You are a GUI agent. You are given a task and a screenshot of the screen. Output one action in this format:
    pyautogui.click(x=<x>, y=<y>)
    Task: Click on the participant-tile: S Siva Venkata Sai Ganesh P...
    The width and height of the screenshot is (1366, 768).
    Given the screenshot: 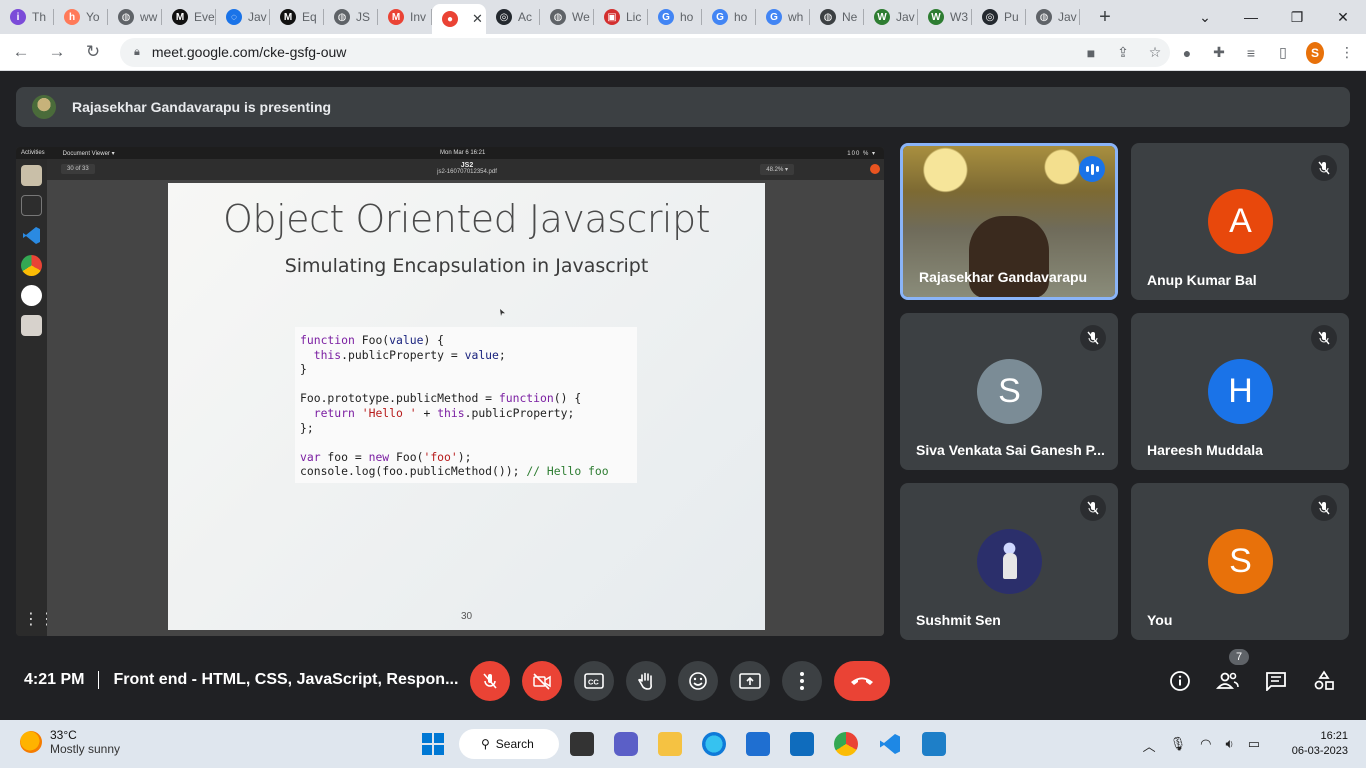 What is the action you would take?
    pyautogui.click(x=1009, y=391)
    